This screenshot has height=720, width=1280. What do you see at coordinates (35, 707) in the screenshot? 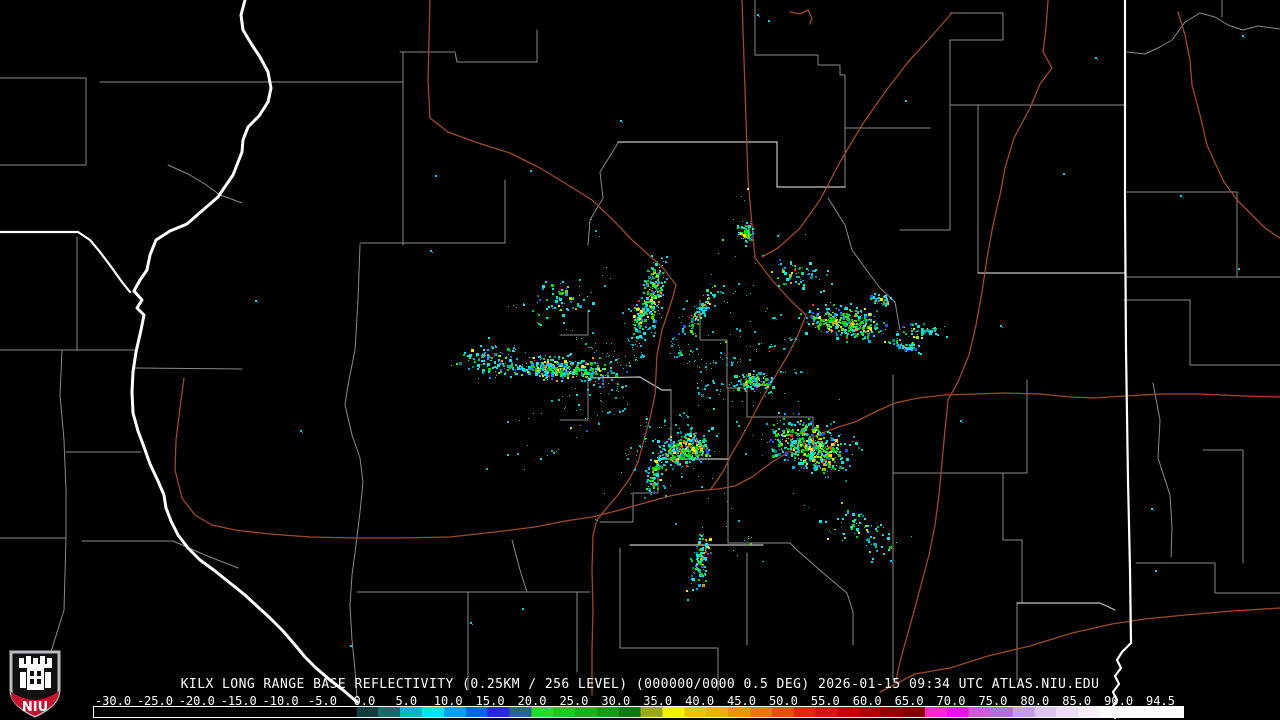
I see `niu-logo-text: NIU` at bounding box center [35, 707].